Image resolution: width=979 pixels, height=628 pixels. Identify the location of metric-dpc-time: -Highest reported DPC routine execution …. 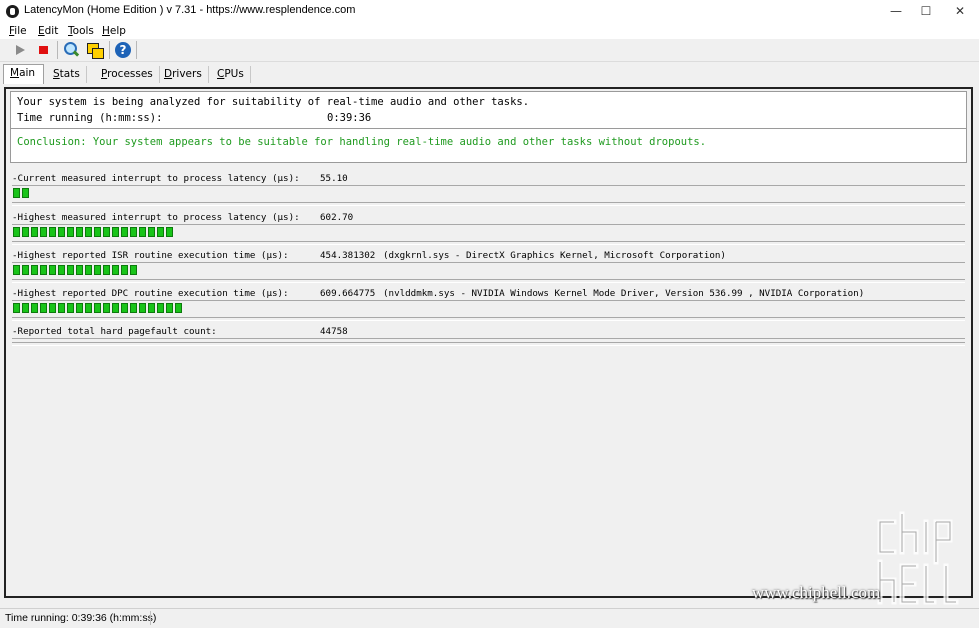
(488, 306).